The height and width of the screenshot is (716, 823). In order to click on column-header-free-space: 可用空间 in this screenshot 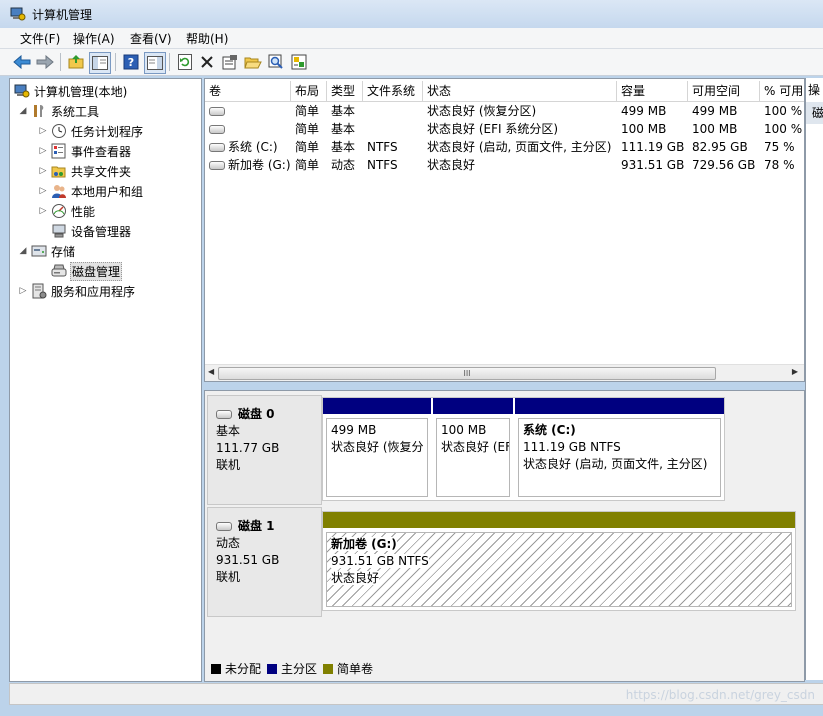, I will do `click(724, 91)`.